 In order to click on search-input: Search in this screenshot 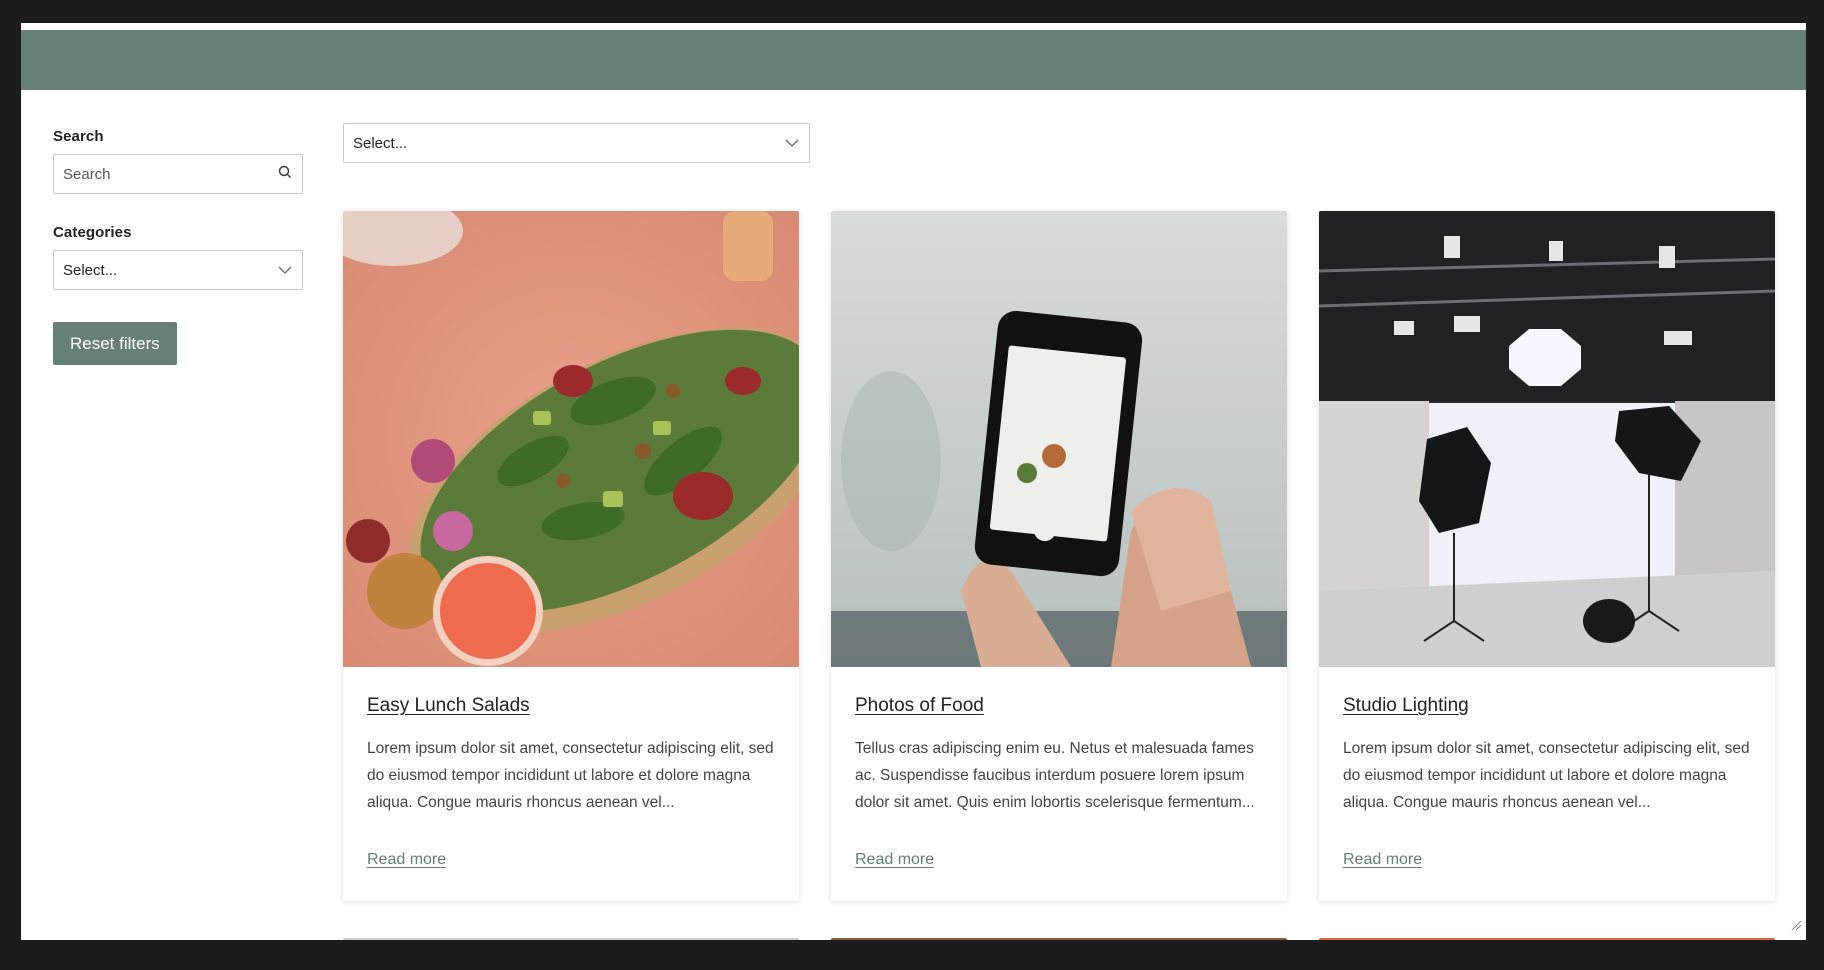, I will do `click(178, 174)`.